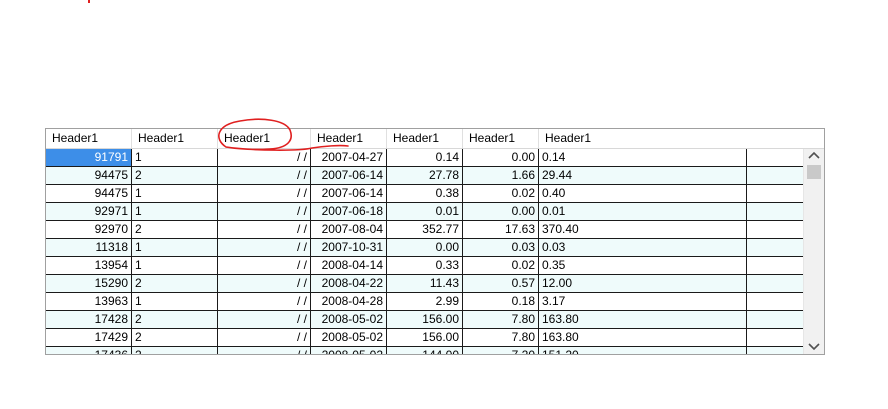 The image size is (888, 409). I want to click on table-row: 11318 1/ /2007-10-31 0.00 0.03 0.03, so click(424, 248).